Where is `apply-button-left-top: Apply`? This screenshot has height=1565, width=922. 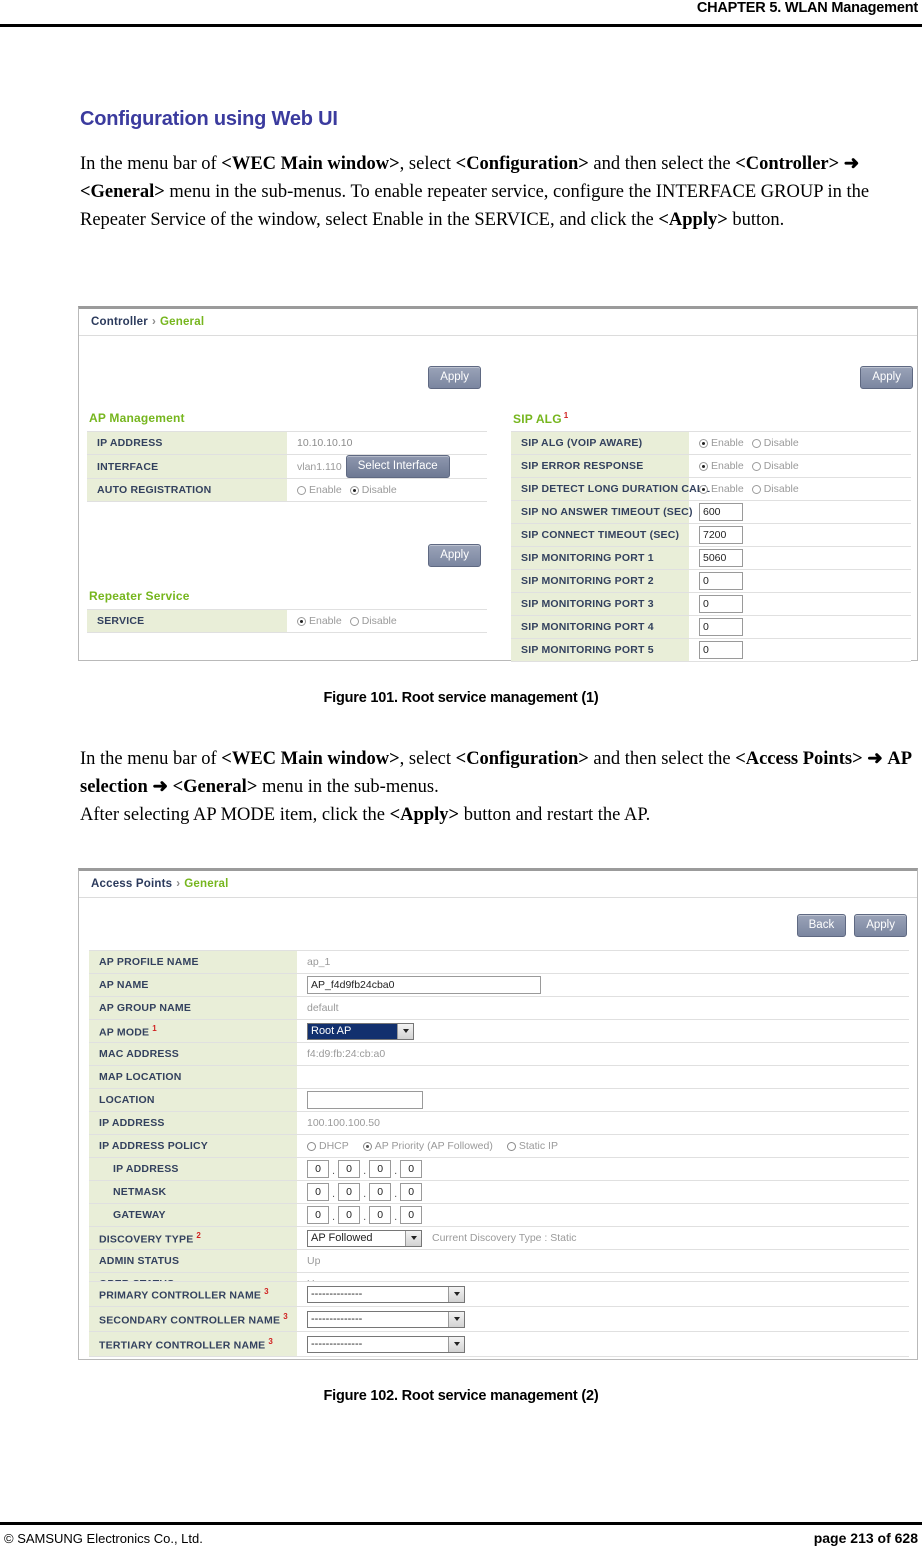 apply-button-left-top: Apply is located at coordinates (454, 377).